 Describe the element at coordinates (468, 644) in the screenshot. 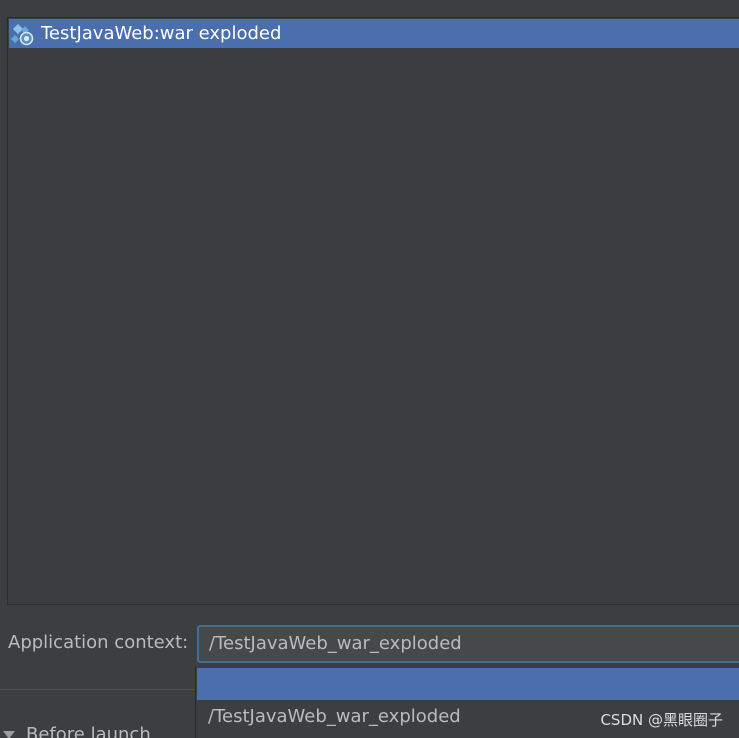

I see `application-context-combobox: /TestJavaWeb_war_exploded` at that location.